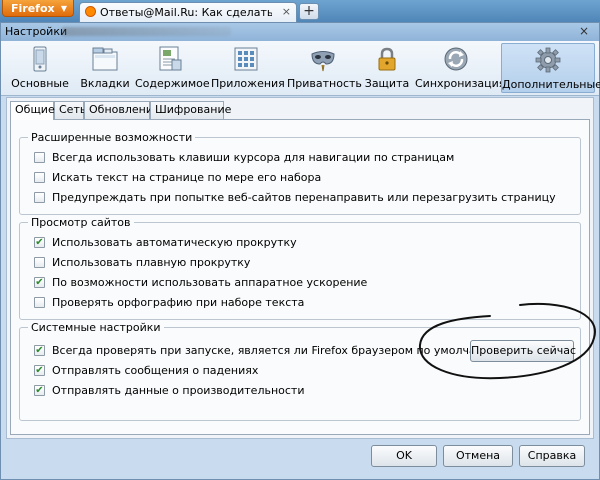 The height and width of the screenshot is (480, 600). Describe the element at coordinates (151, 262) in the screenshot. I see `option-label: Использовать плавную прокрутку` at that location.